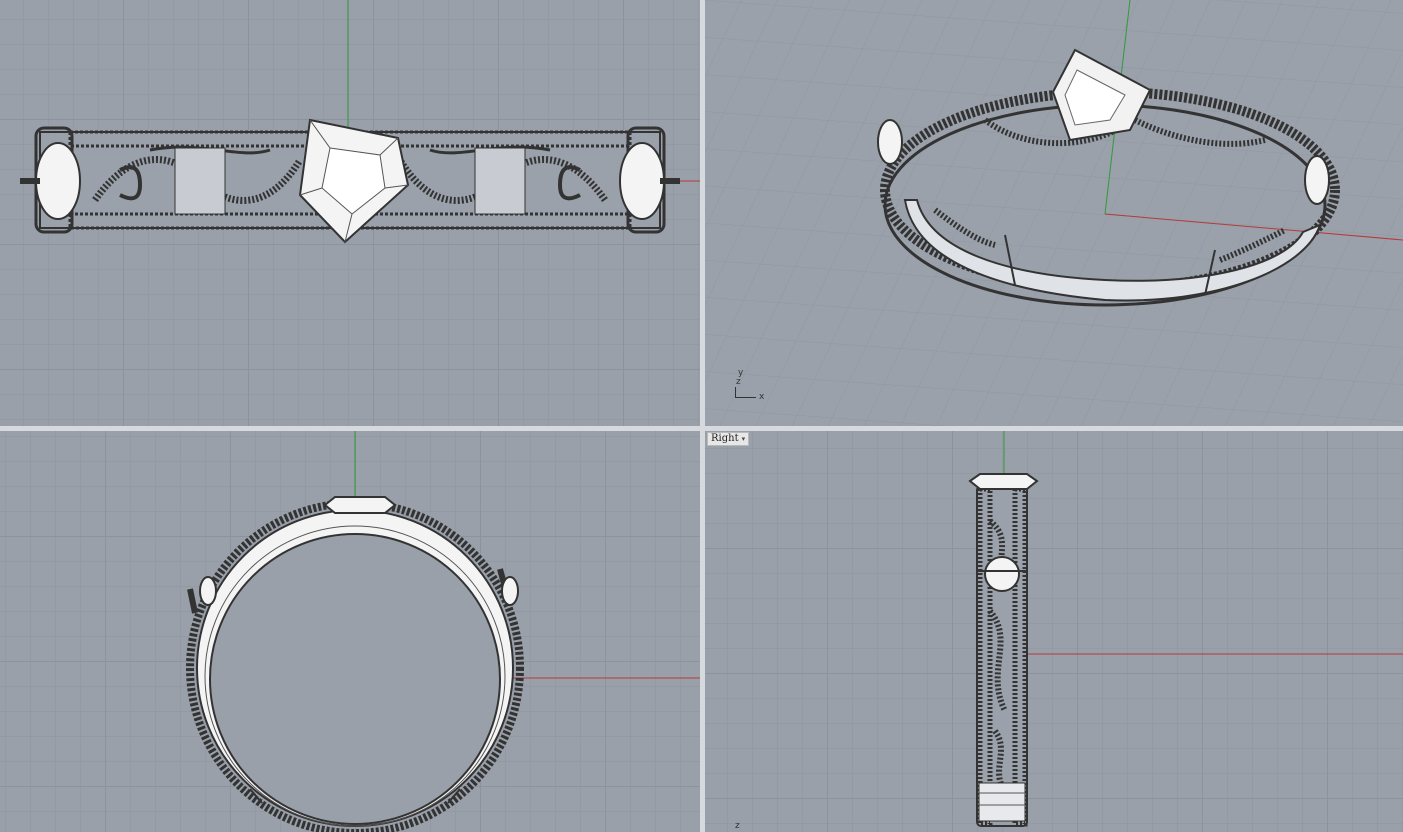  I want to click on ring-right-model, so click(1003, 650).